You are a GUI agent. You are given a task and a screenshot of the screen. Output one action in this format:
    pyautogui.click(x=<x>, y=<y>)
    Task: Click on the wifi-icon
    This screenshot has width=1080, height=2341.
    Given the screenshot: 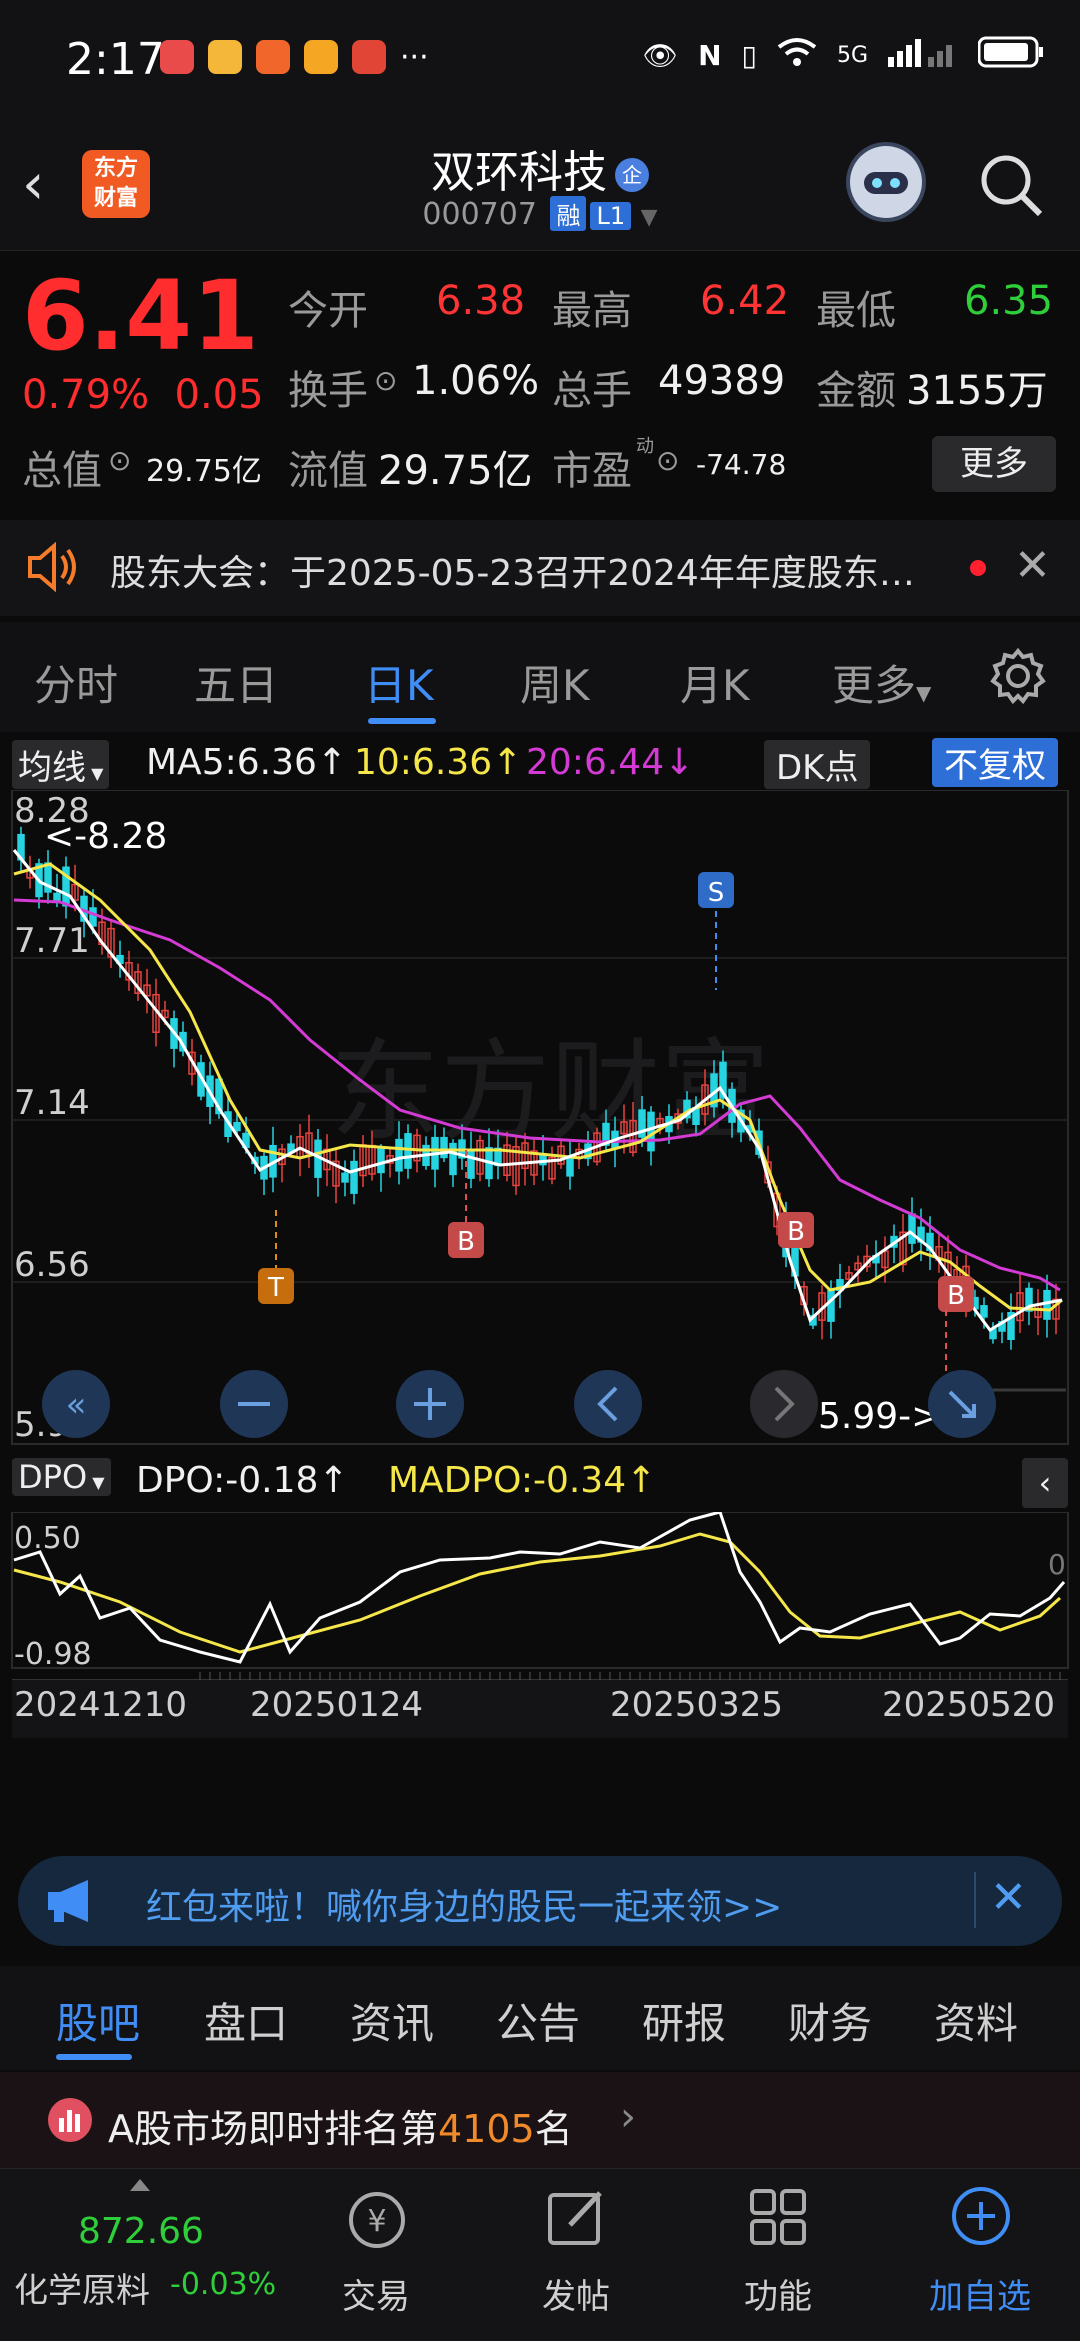 What is the action you would take?
    pyautogui.click(x=797, y=55)
    